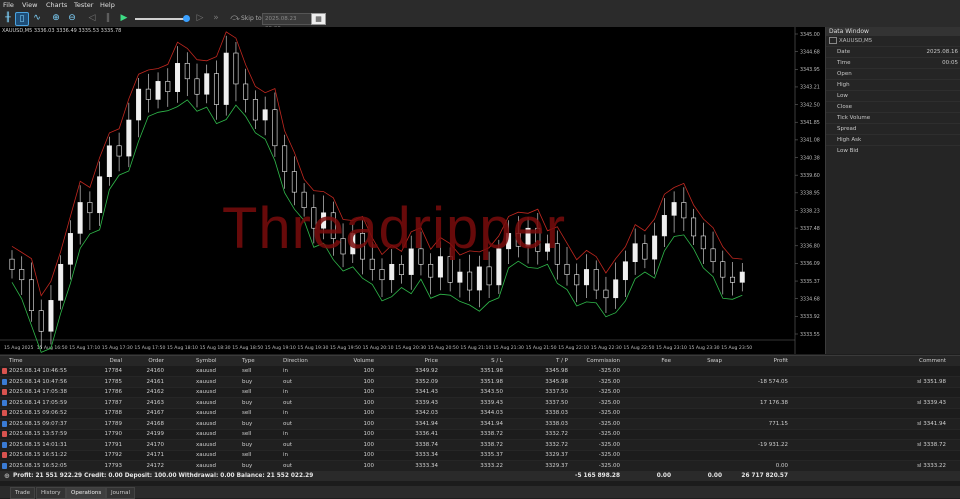  What do you see at coordinates (38, 434) in the screenshot?
I see `table-cell: 2025.08.15 13:57:59` at bounding box center [38, 434].